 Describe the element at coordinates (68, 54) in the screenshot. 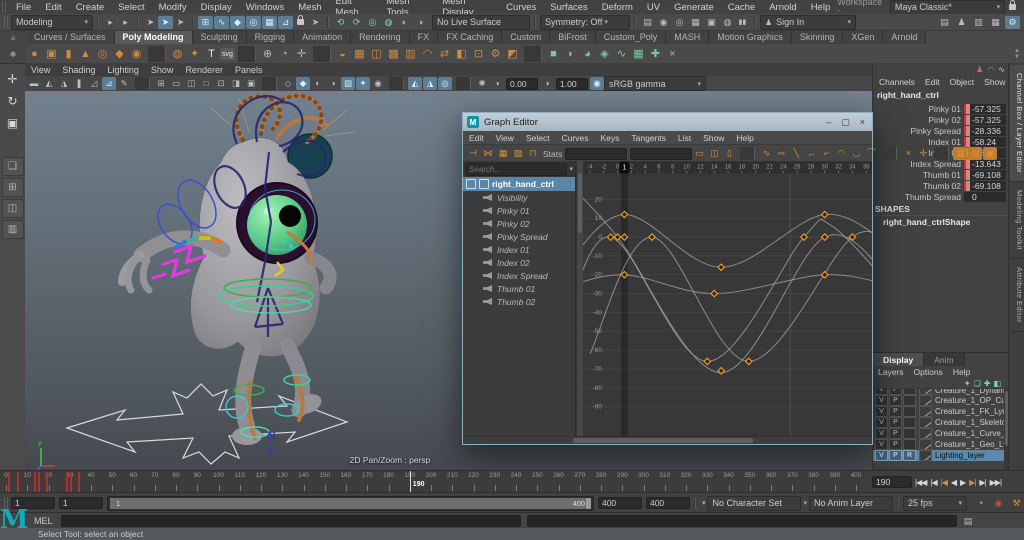

I see `poly-cylinder-icon: ▮` at that location.